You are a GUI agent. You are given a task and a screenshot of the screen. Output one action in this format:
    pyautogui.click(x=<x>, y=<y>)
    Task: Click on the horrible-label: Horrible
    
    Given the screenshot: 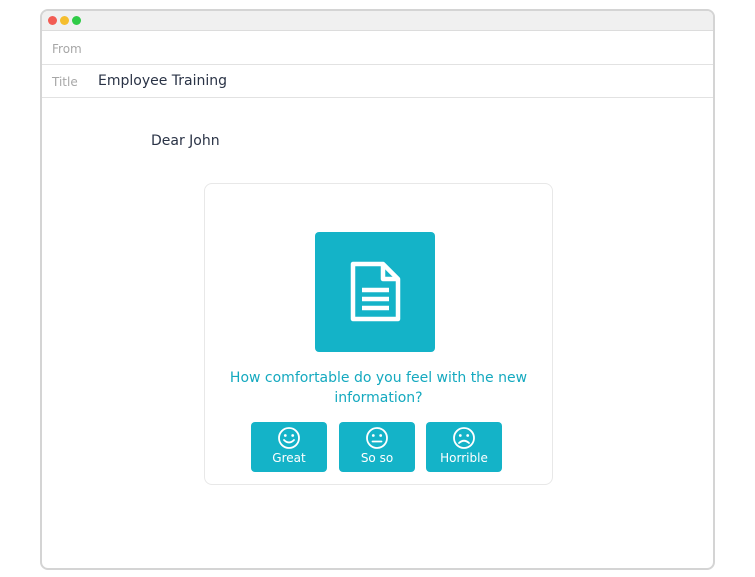 What is the action you would take?
    pyautogui.click(x=464, y=458)
    